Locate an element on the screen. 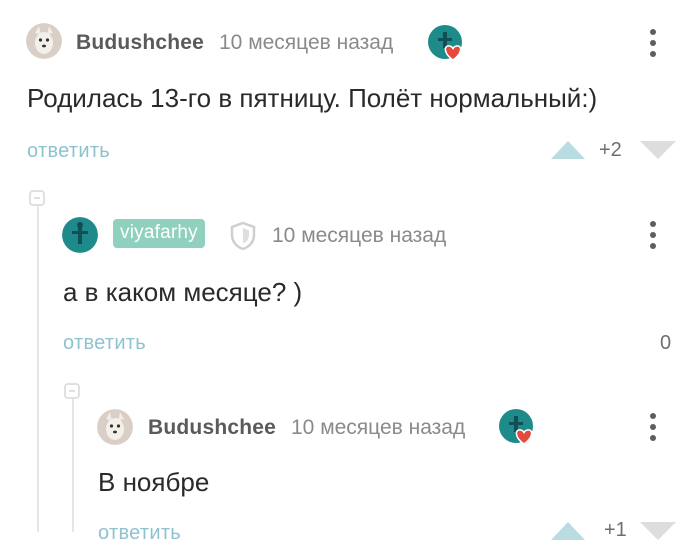 The height and width of the screenshot is (545, 700). comment-text: В ноябре is located at coordinates (154, 482).